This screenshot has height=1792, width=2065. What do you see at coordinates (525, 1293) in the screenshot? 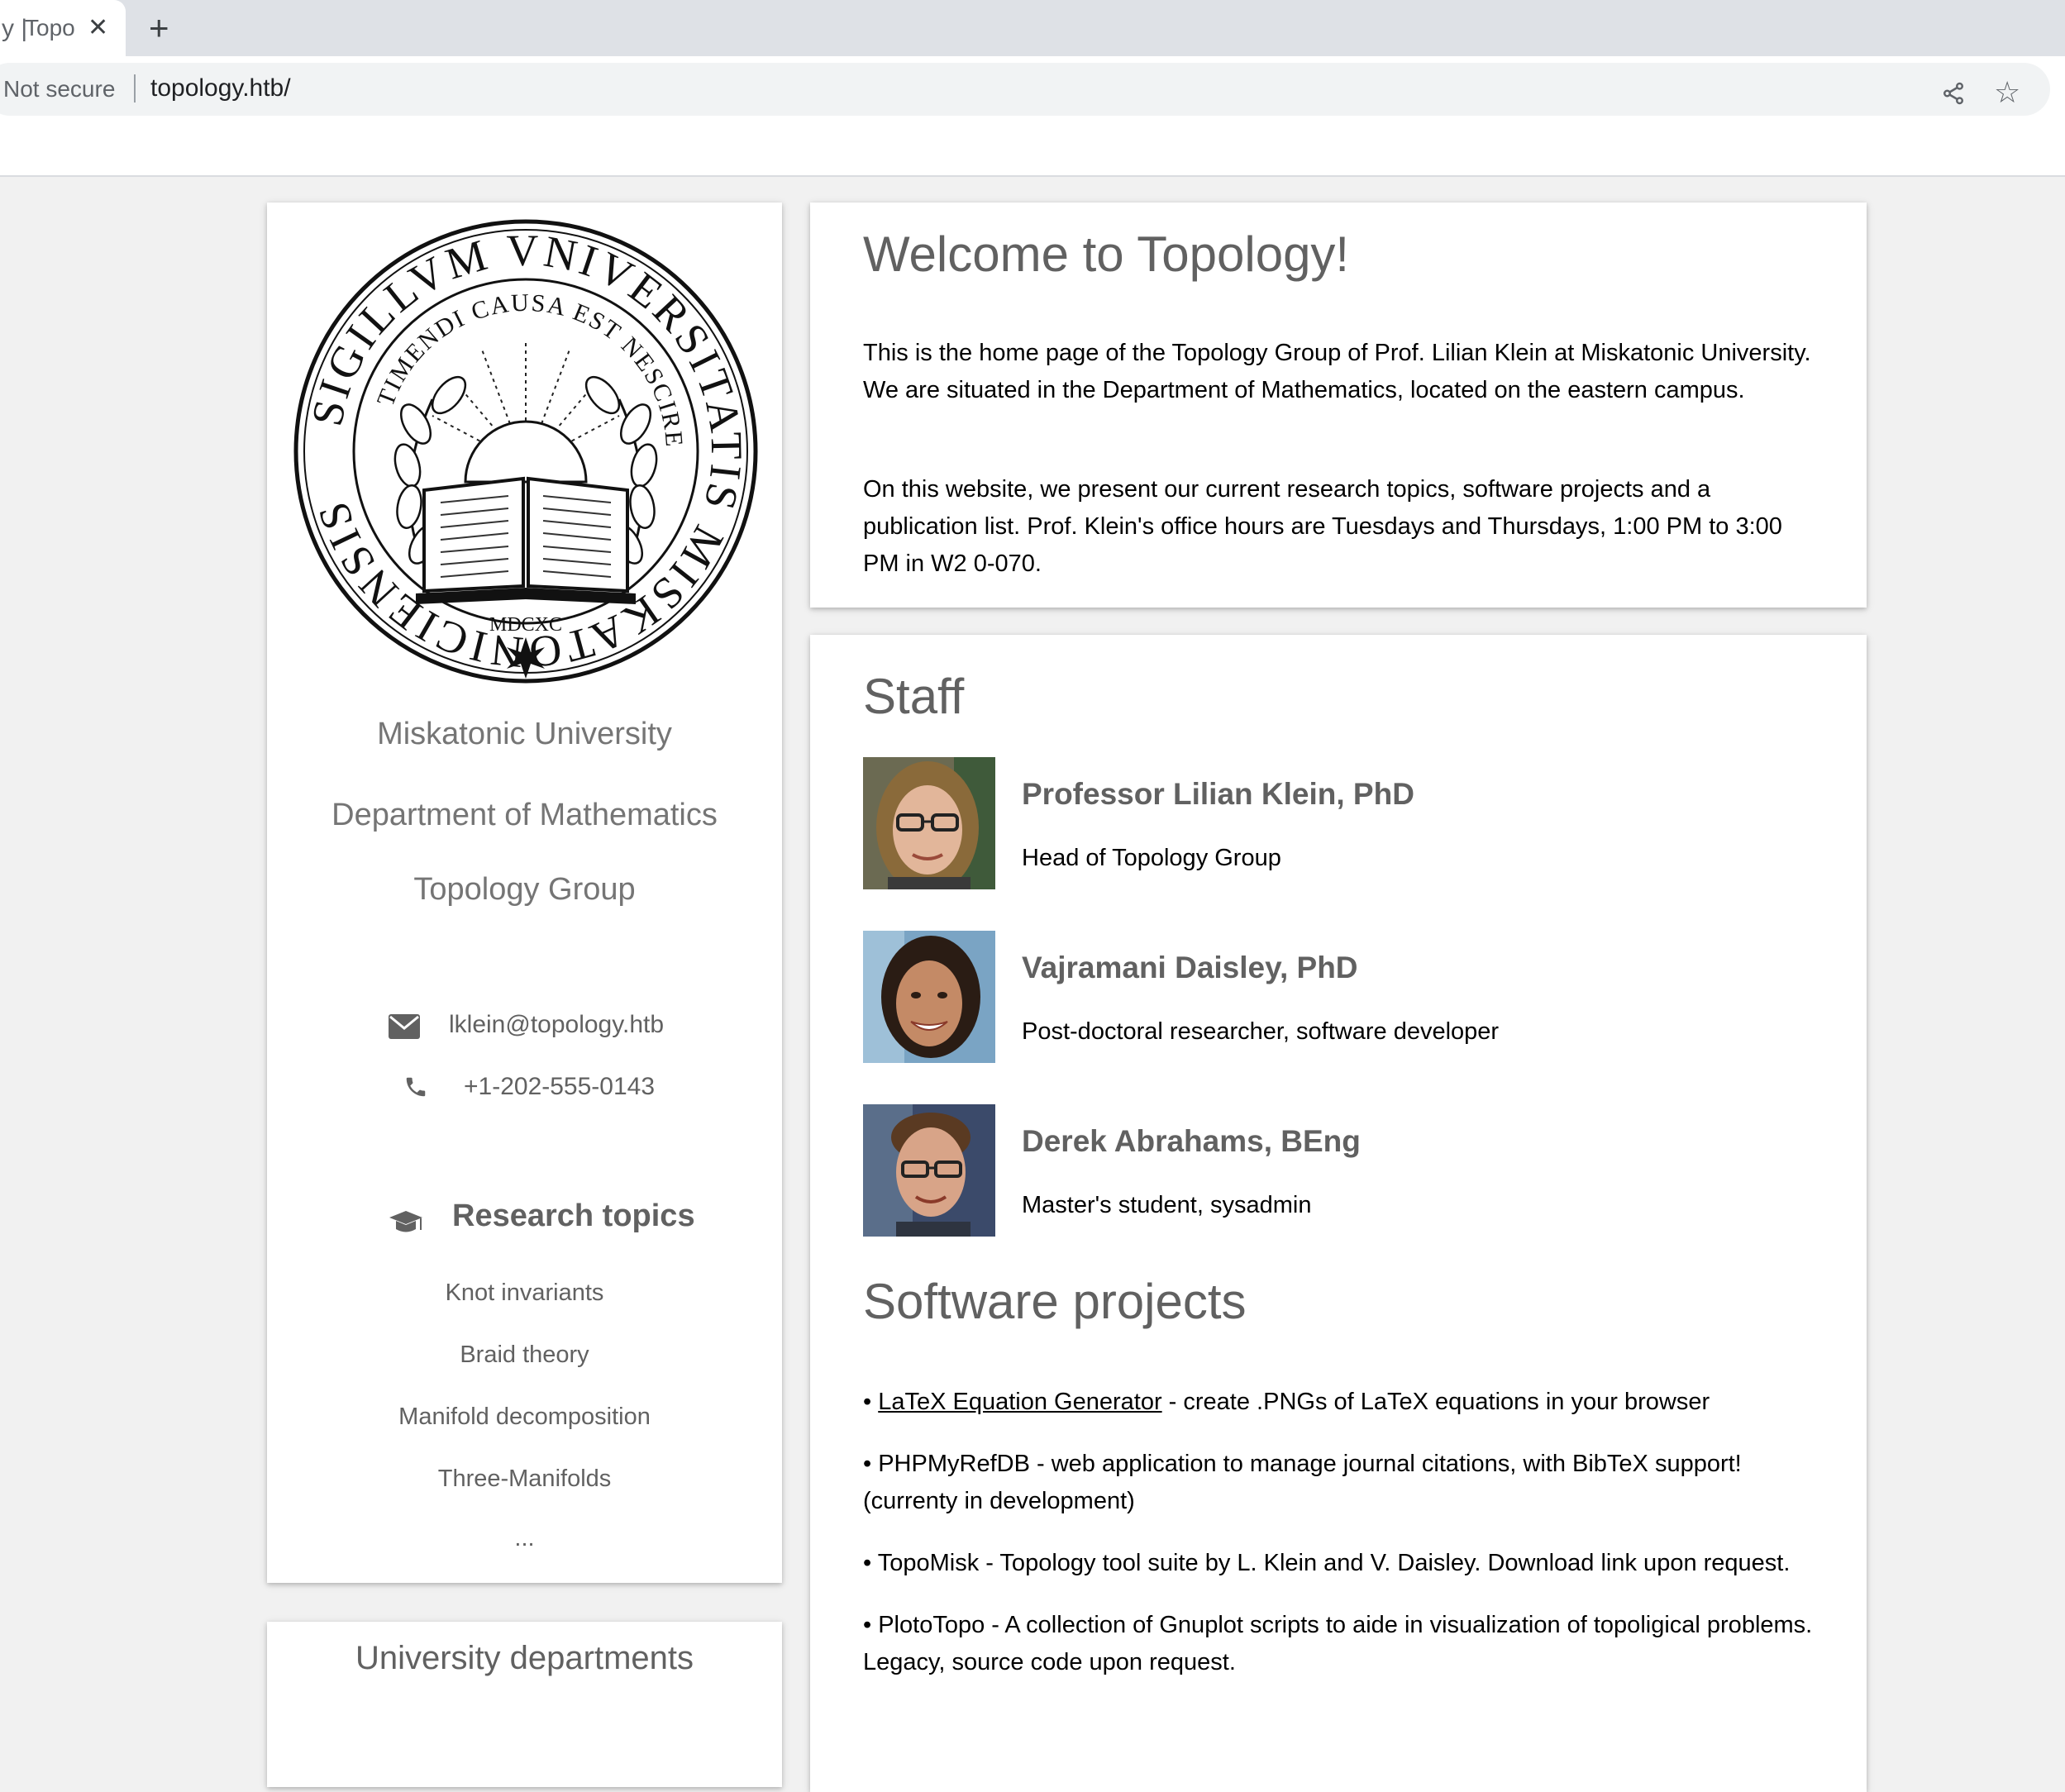
I see `topic-item: Knot invariants` at bounding box center [525, 1293].